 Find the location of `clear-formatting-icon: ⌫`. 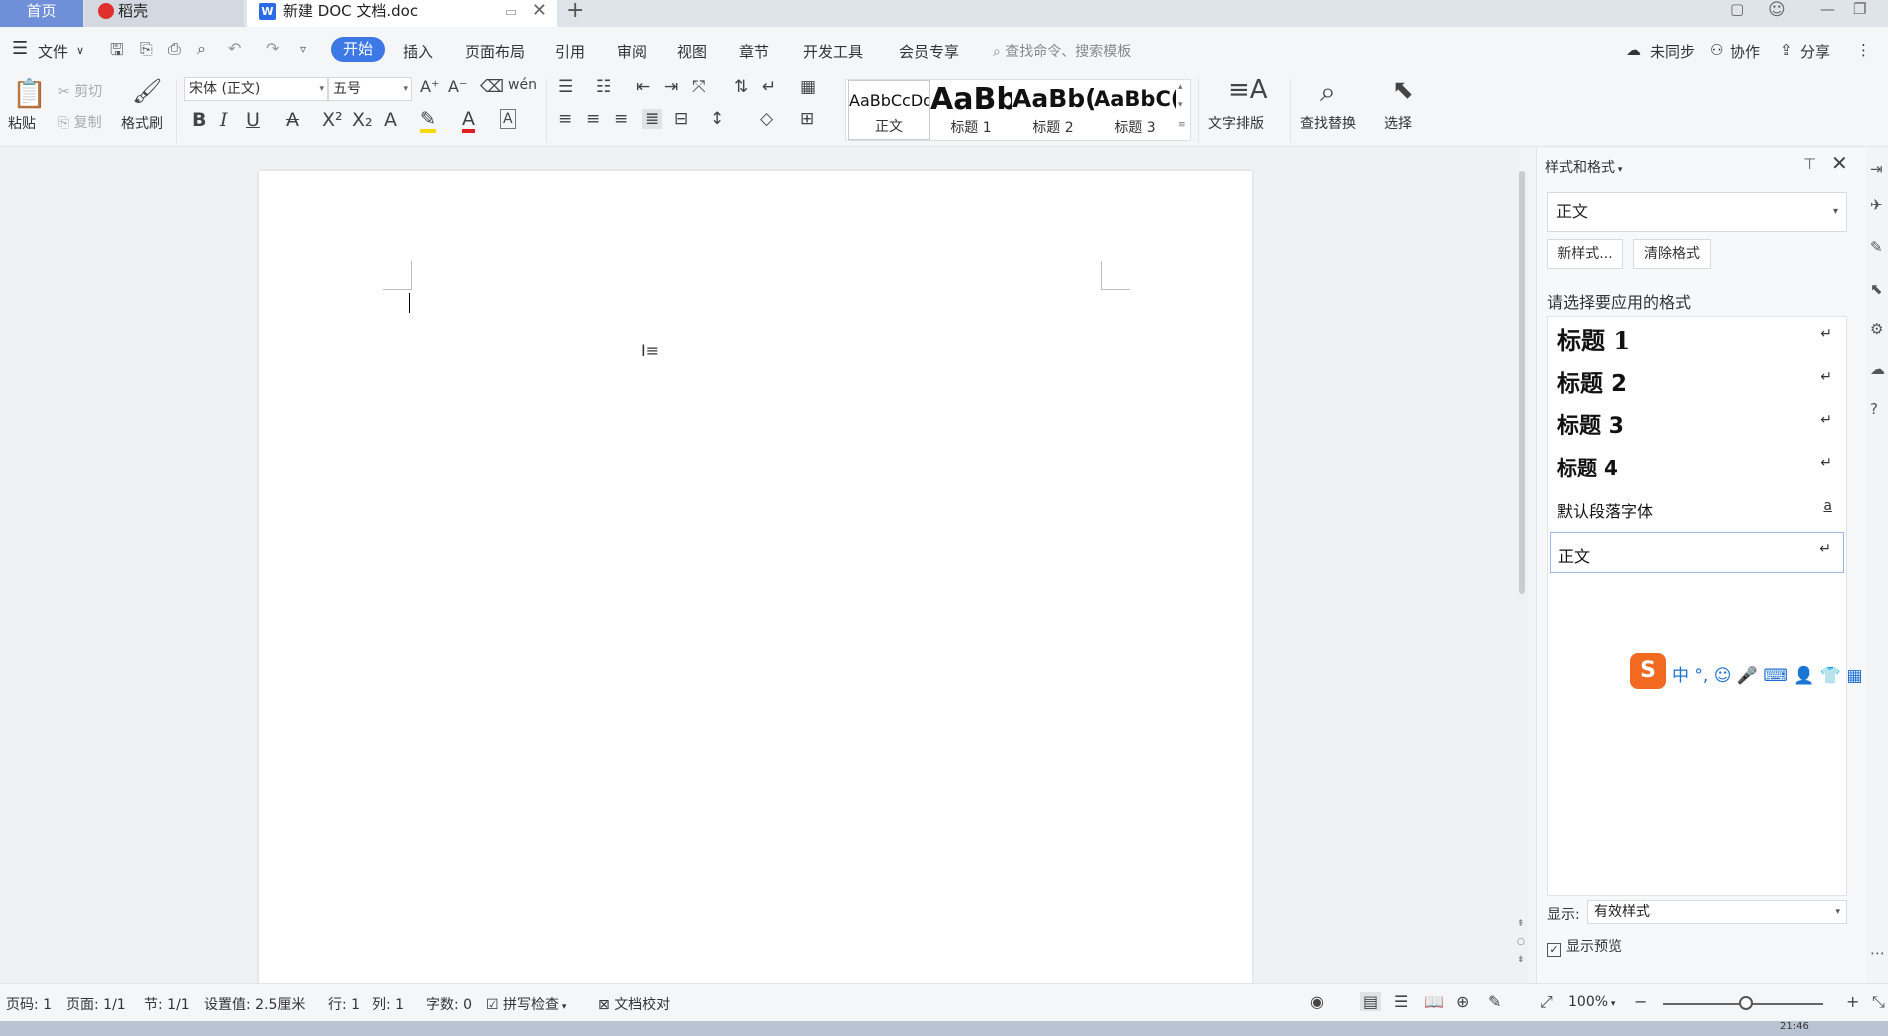

clear-formatting-icon: ⌫ is located at coordinates (492, 87).